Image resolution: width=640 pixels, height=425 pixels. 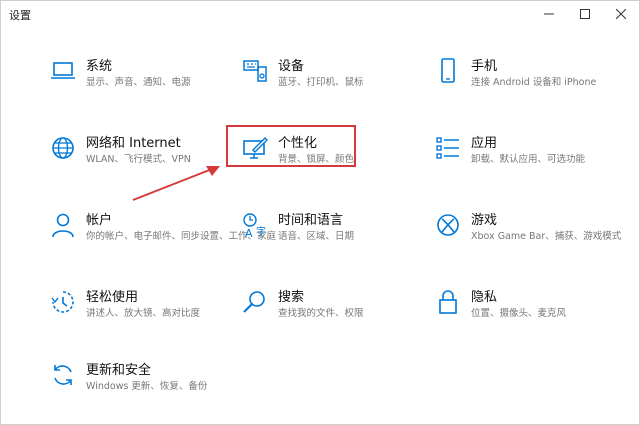 What do you see at coordinates (119, 370) in the screenshot?
I see `tile-name: 更新和安全` at bounding box center [119, 370].